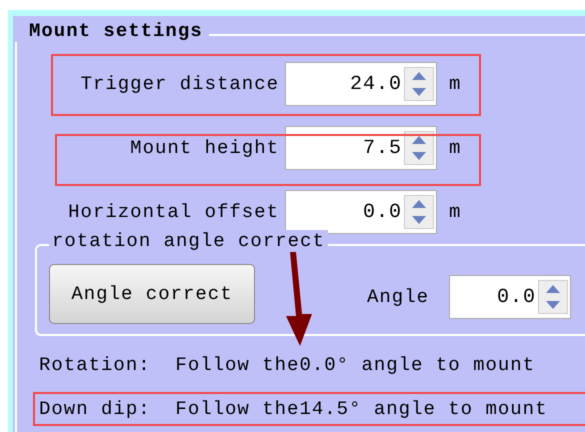  What do you see at coordinates (188, 241) in the screenshot?
I see `group-title: rotation angle correct` at bounding box center [188, 241].